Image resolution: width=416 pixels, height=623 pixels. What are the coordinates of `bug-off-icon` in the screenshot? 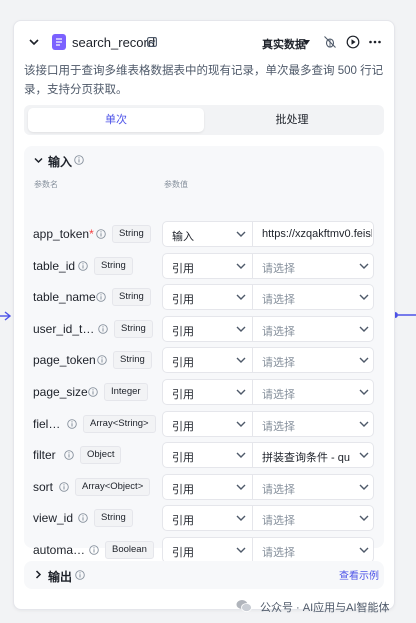 It's located at (330, 42).